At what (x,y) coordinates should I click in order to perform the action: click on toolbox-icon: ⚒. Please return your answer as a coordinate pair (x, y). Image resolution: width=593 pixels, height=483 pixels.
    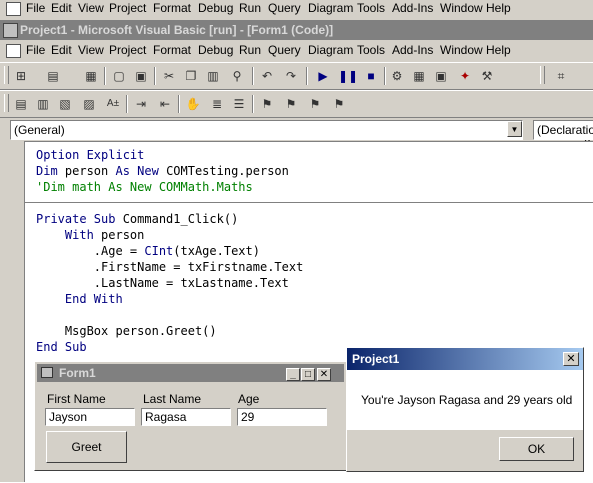
    Looking at the image, I should click on (487, 76).